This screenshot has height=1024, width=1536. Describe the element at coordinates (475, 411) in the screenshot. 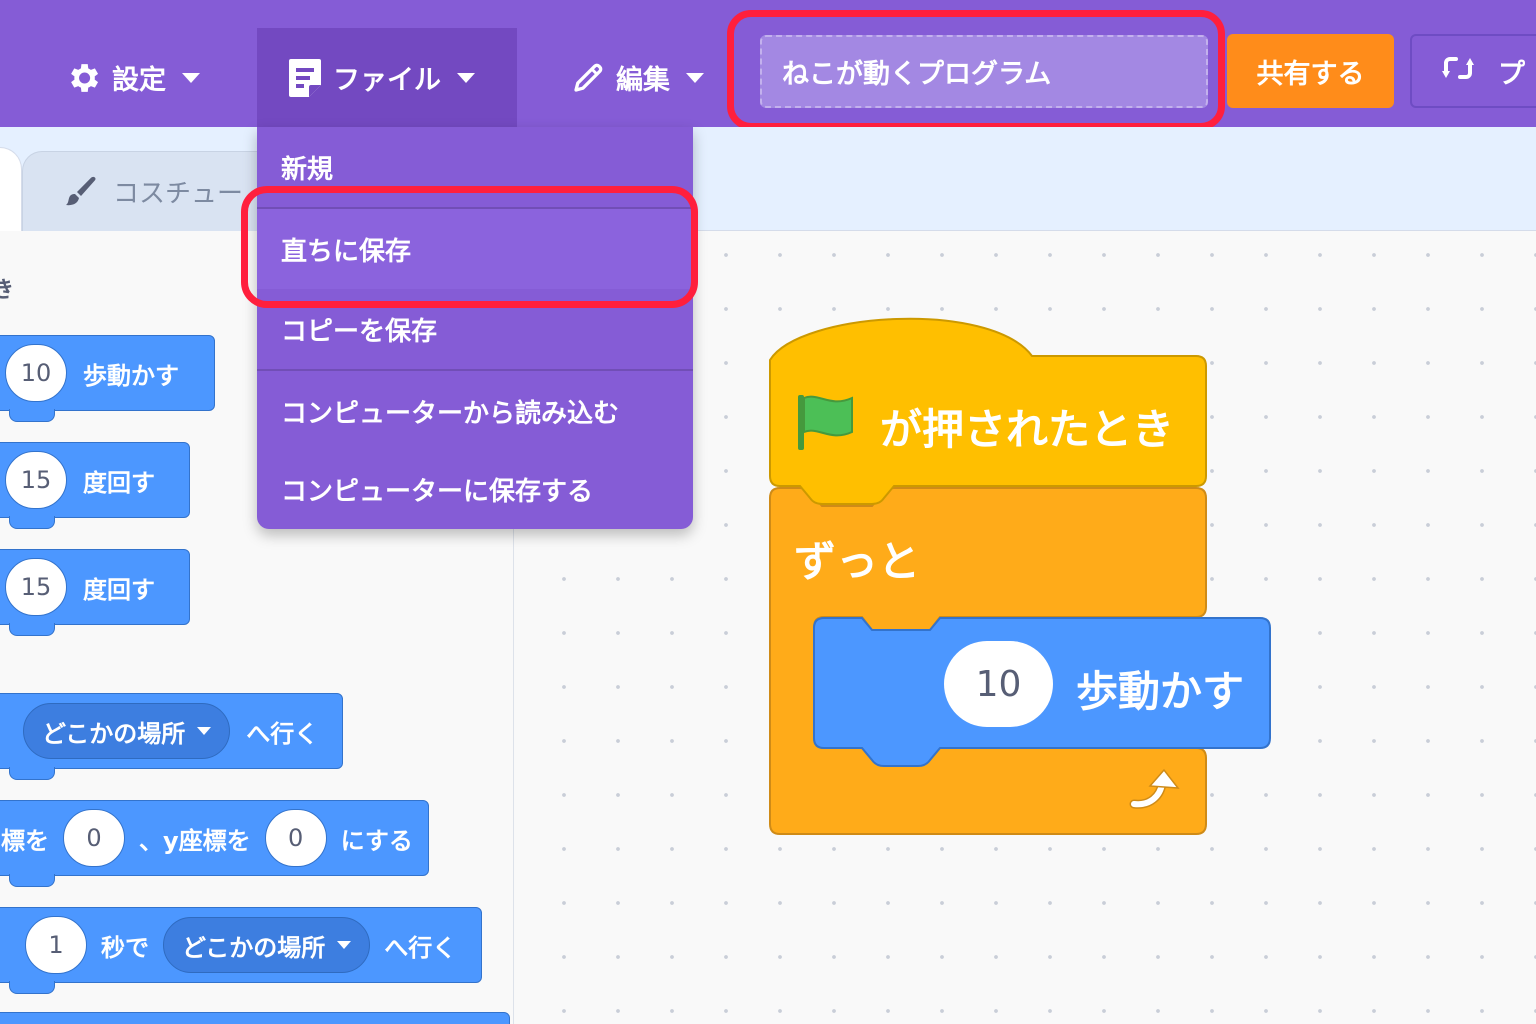

I see `menu-item-load-from-computer: コンピューターから読み込む` at that location.